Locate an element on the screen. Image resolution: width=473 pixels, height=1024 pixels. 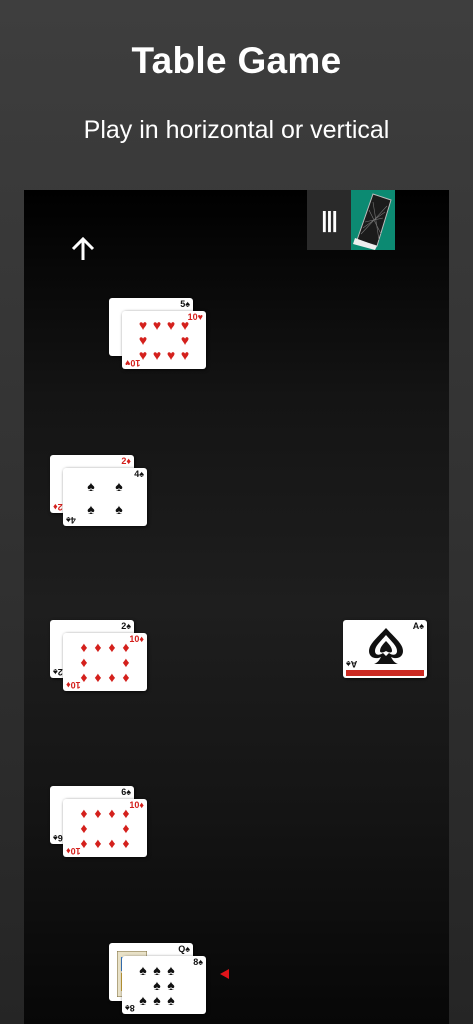
page-title: Table Game is located at coordinates (236, 60).